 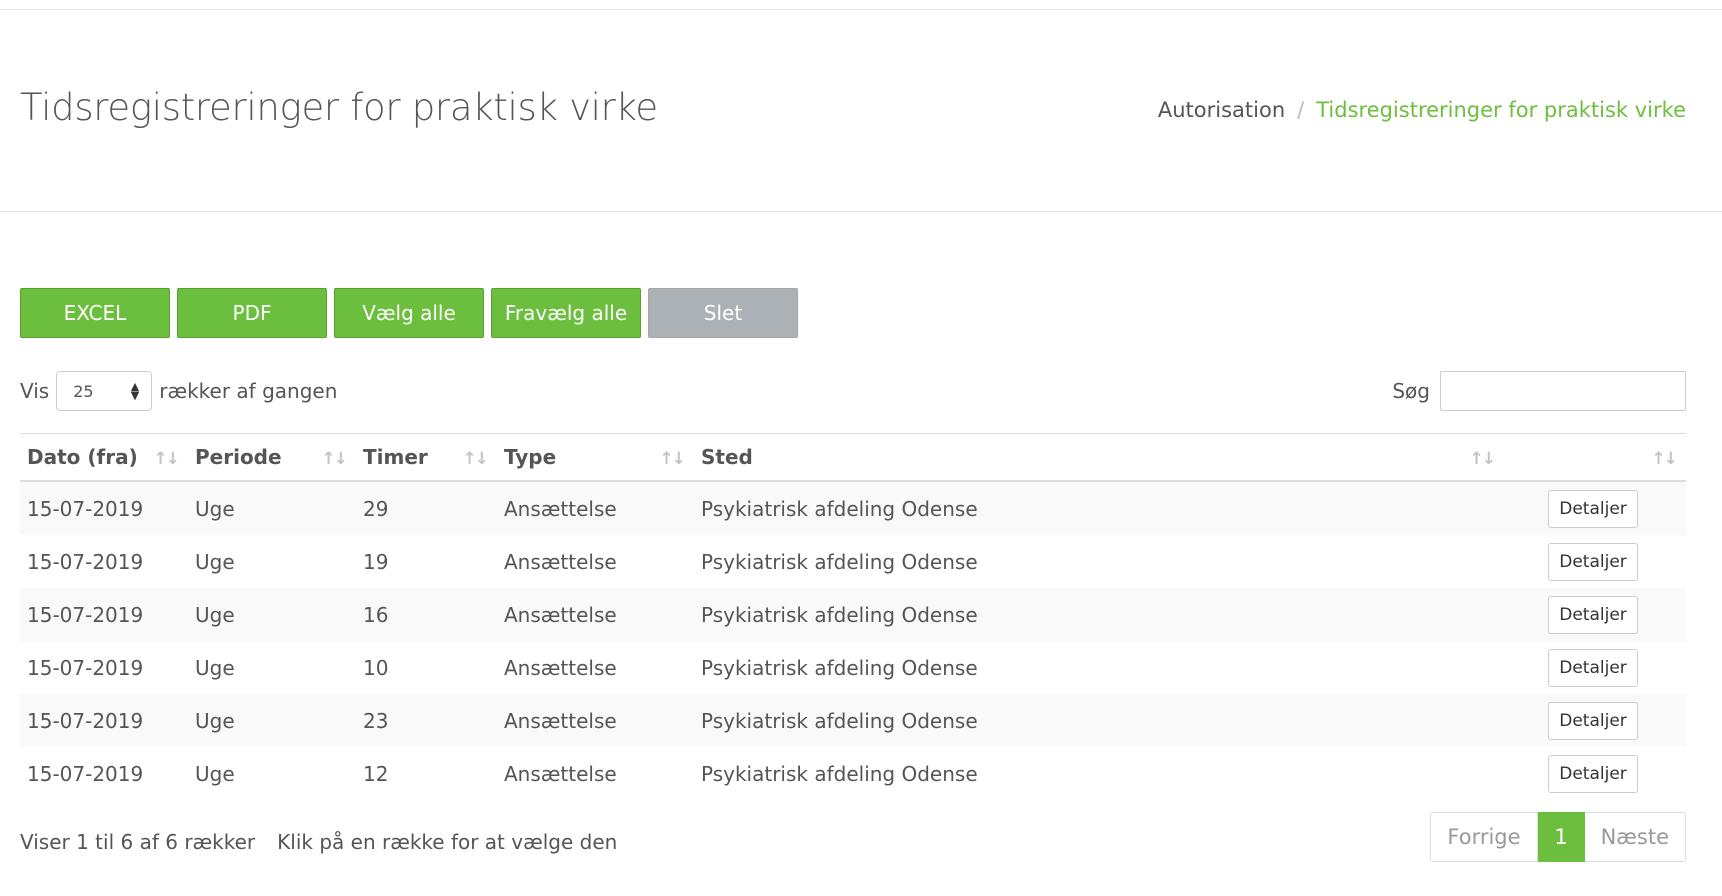 What do you see at coordinates (104, 457) in the screenshot?
I see `column-header-date: Dato (fra) ↑↓` at bounding box center [104, 457].